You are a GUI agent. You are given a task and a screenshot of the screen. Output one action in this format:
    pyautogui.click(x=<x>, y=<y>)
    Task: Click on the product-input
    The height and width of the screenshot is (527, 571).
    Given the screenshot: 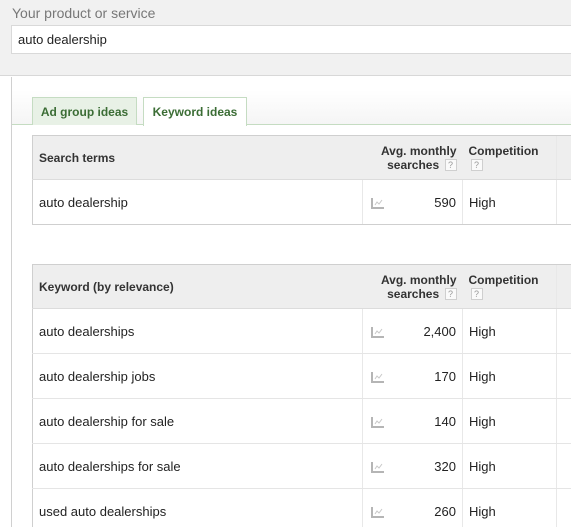 What is the action you would take?
    pyautogui.click(x=291, y=39)
    